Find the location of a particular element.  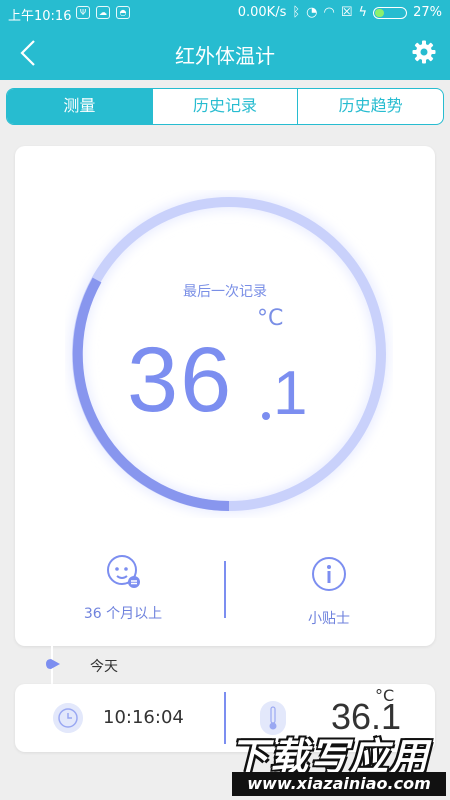

charging-icon: ϟ is located at coordinates (363, 12).